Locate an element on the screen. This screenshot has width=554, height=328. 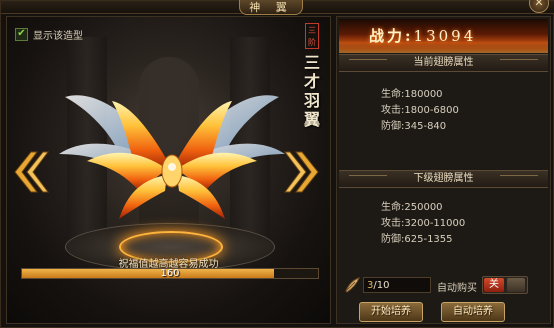
window-title: 神 翼 is located at coordinates (271, 7).